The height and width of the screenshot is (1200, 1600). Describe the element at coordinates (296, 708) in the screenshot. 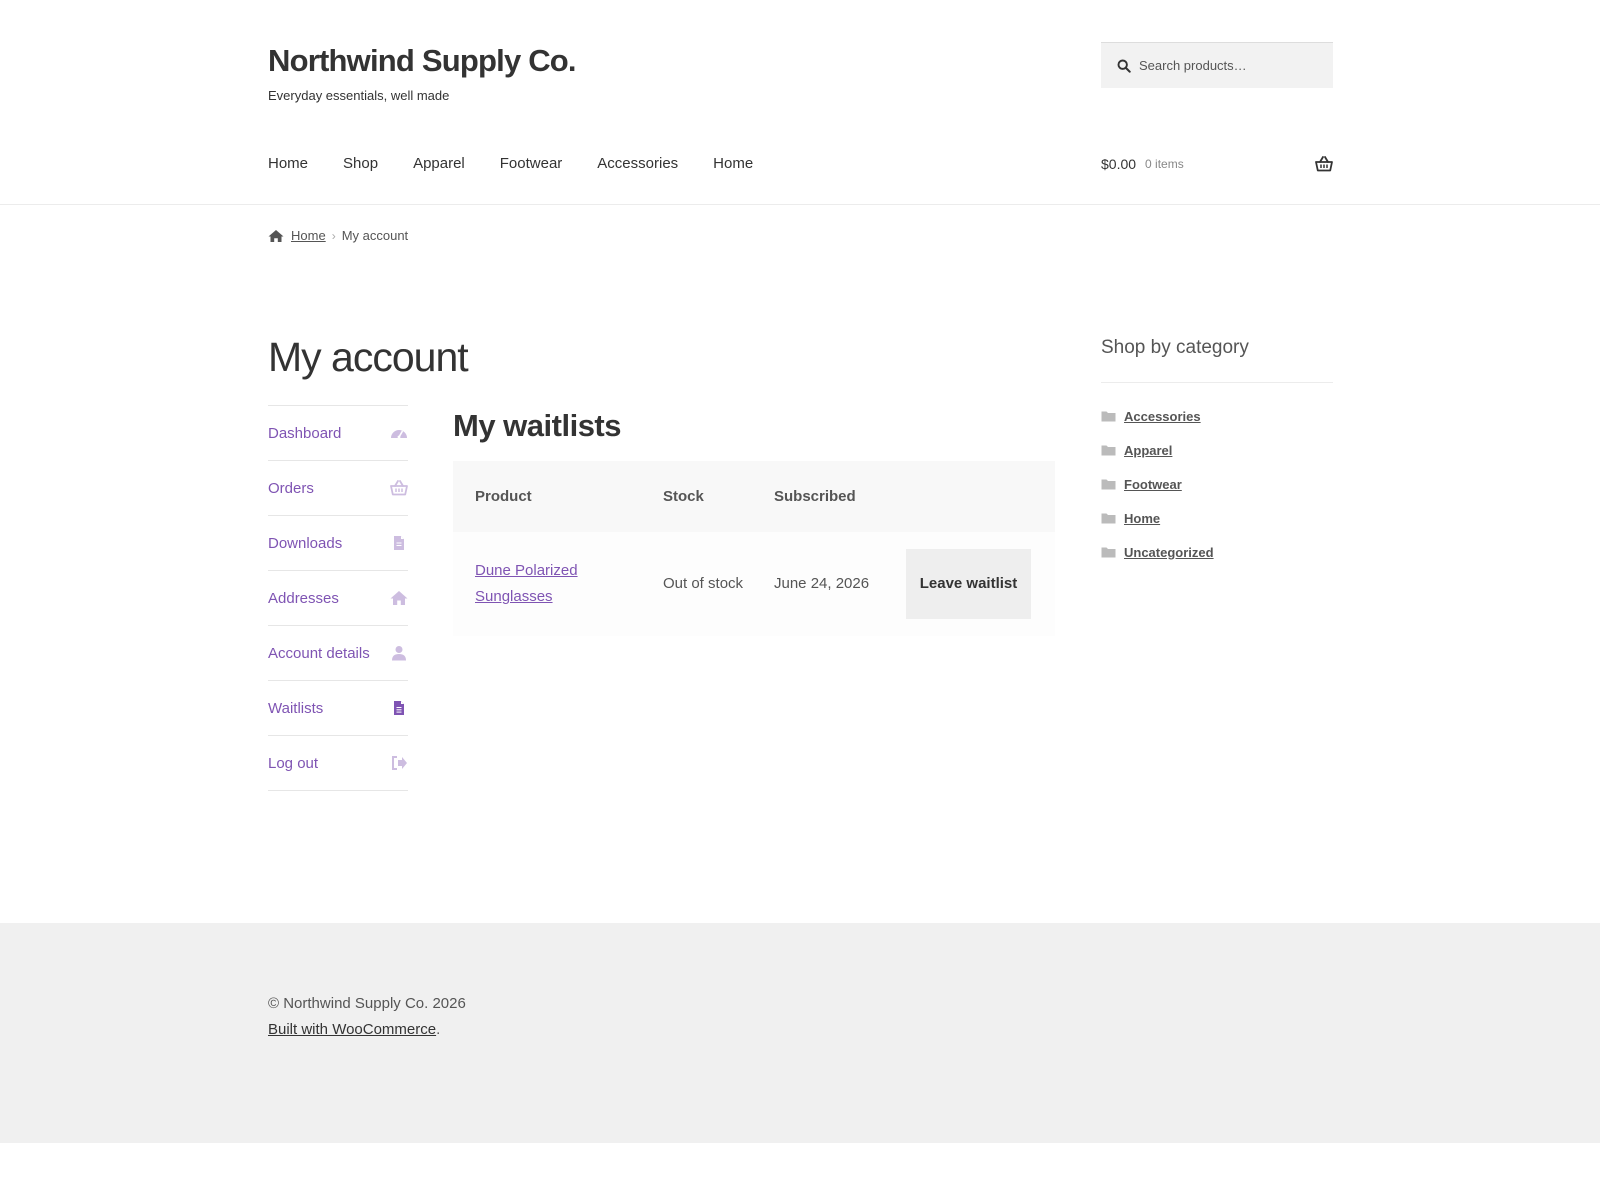

I see `account-nav-label: Waitlists` at that location.